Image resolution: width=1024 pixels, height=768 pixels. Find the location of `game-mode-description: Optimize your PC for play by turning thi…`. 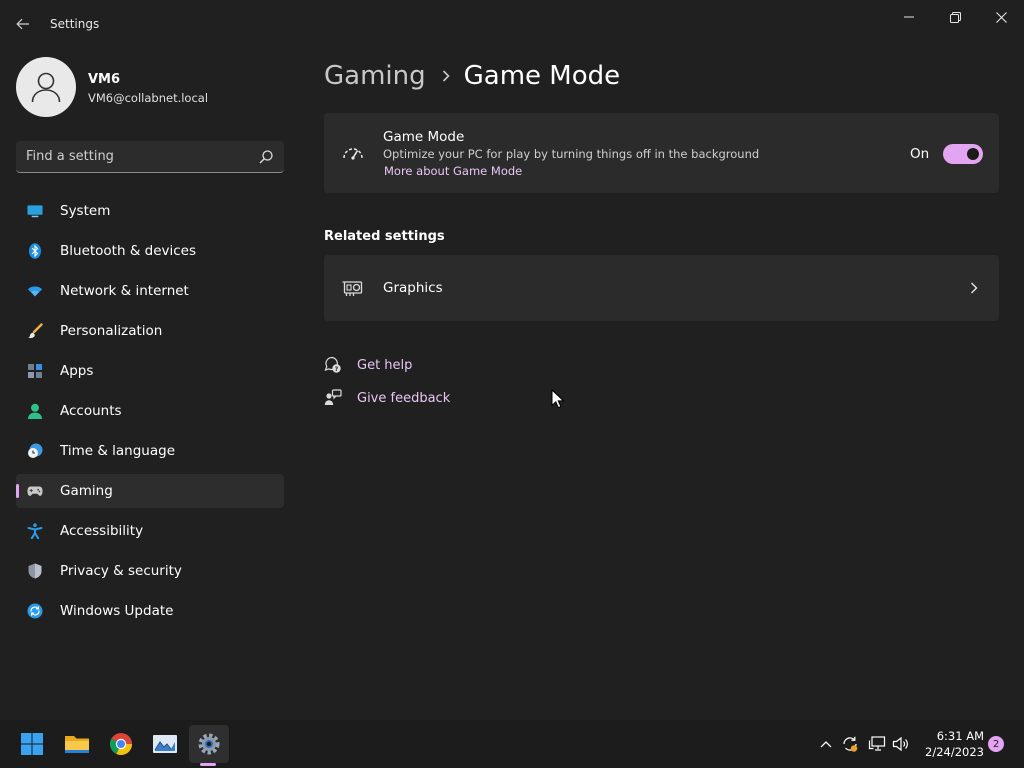

game-mode-description: Optimize your PC for play by turning thi… is located at coordinates (571, 154).